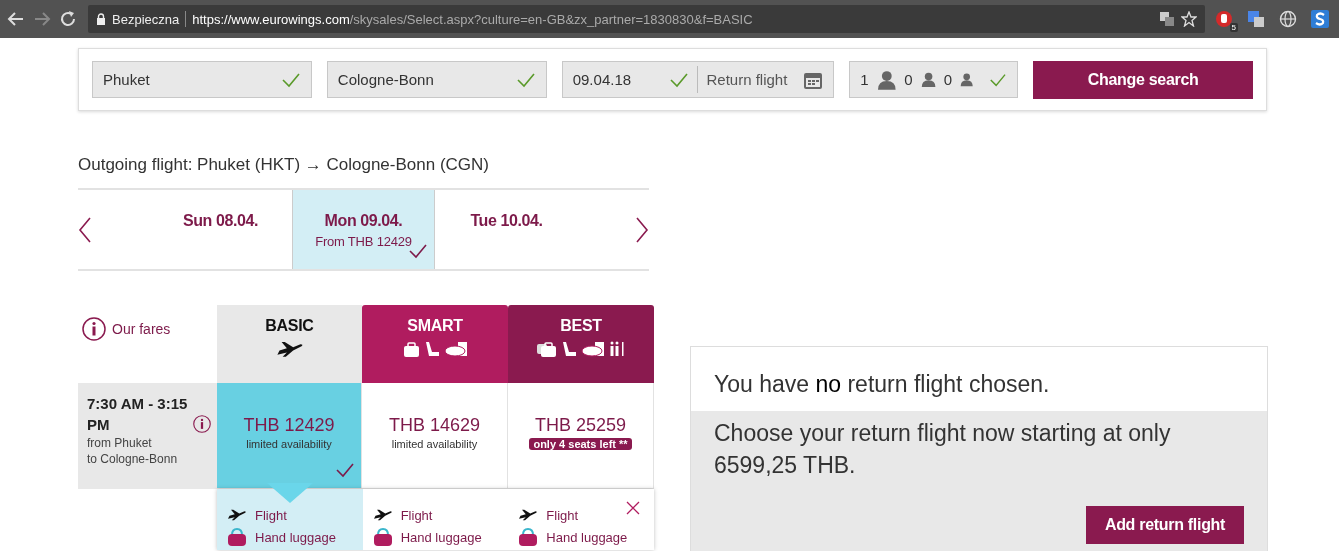 Image resolution: width=1339 pixels, height=551 pixels. What do you see at coordinates (506, 229) in the screenshot?
I see `date-tab: Tue 10.04.` at bounding box center [506, 229].